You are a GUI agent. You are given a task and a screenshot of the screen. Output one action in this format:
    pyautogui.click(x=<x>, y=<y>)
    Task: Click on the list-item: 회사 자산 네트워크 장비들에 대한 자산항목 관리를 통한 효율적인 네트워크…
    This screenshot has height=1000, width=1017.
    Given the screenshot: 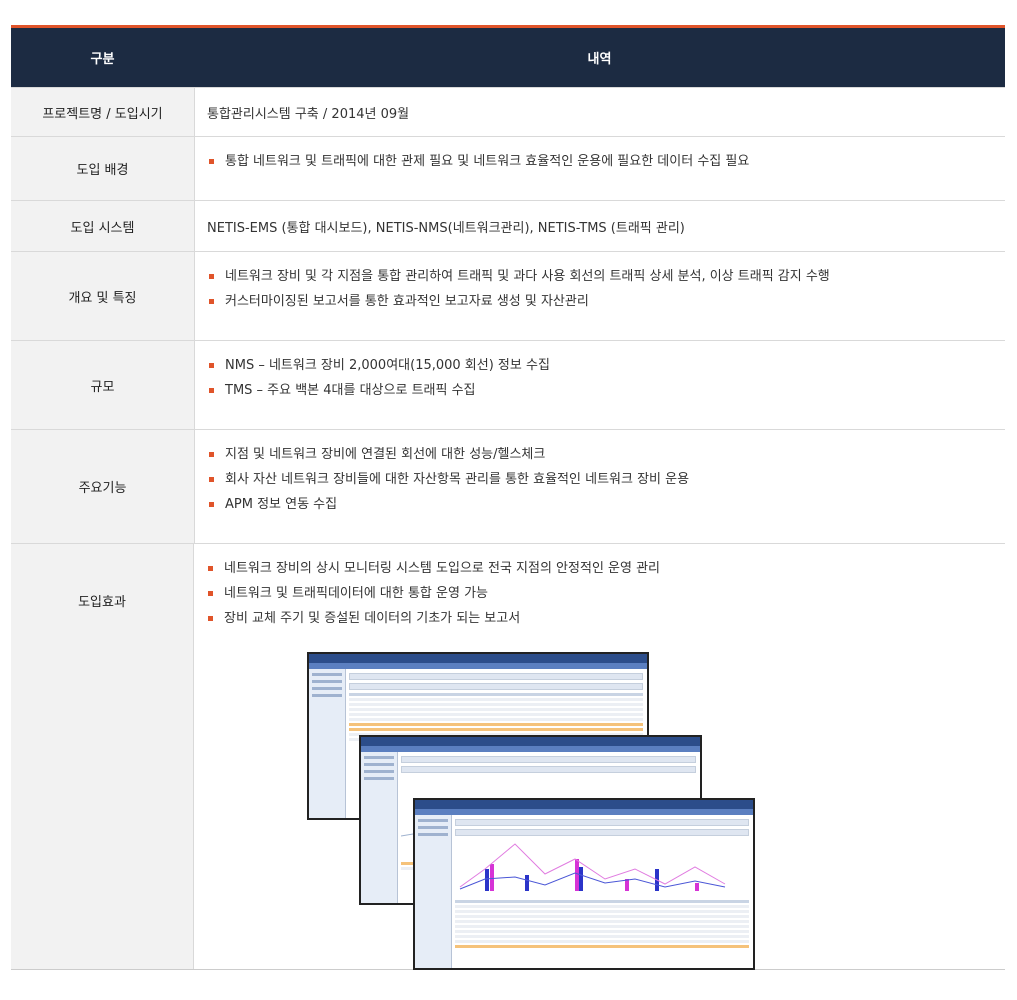 What is the action you would take?
    pyautogui.click(x=600, y=479)
    